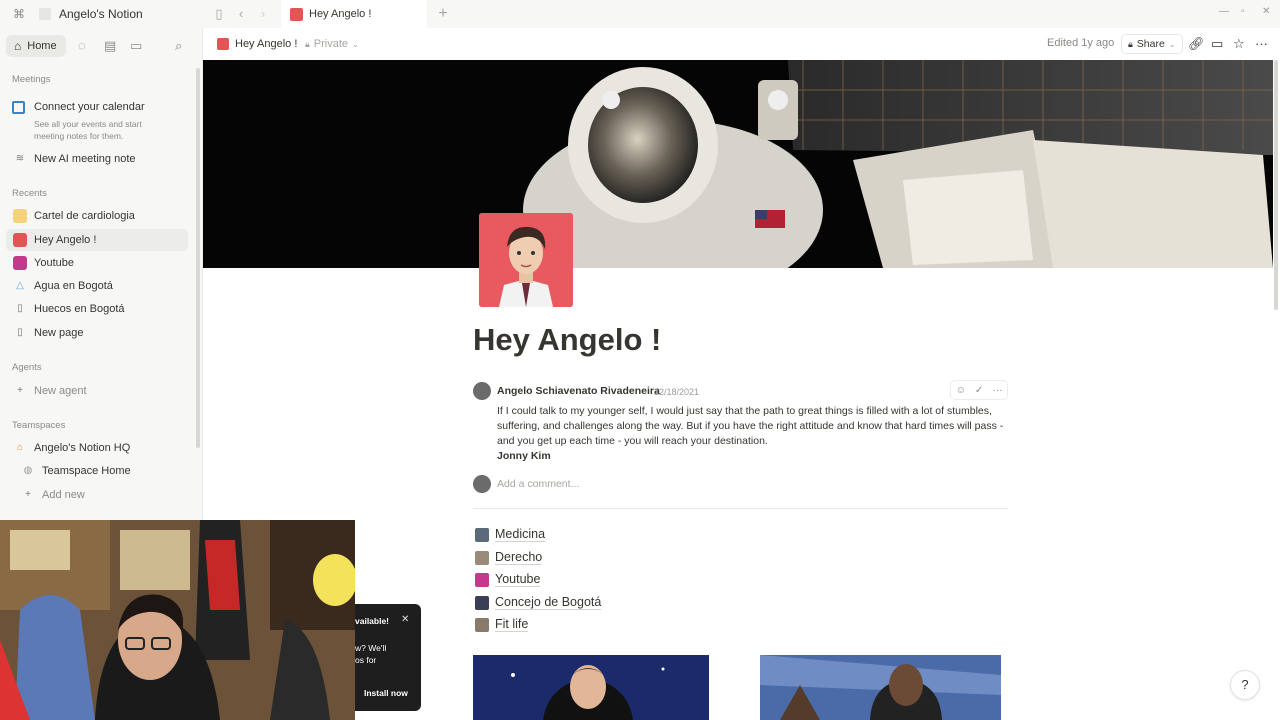 The width and height of the screenshot is (1280, 720). What do you see at coordinates (1152, 44) in the screenshot?
I see `share-button: 🔒︎ Share ⌄` at bounding box center [1152, 44].